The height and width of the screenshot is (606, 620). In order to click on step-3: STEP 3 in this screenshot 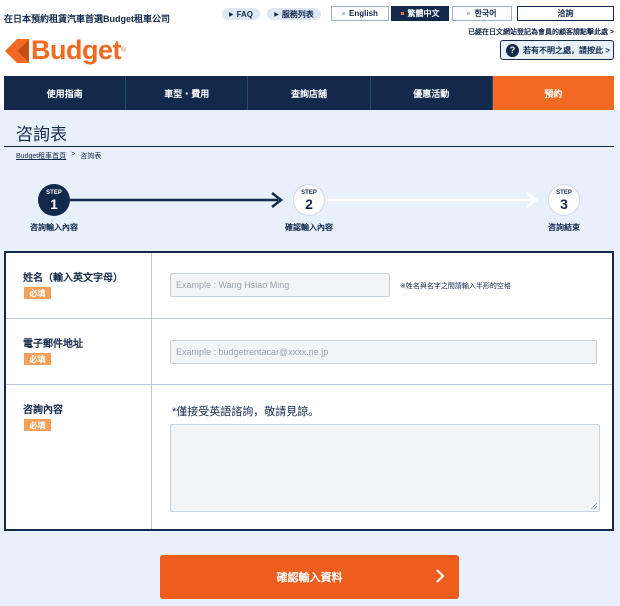, I will do `click(564, 200)`.